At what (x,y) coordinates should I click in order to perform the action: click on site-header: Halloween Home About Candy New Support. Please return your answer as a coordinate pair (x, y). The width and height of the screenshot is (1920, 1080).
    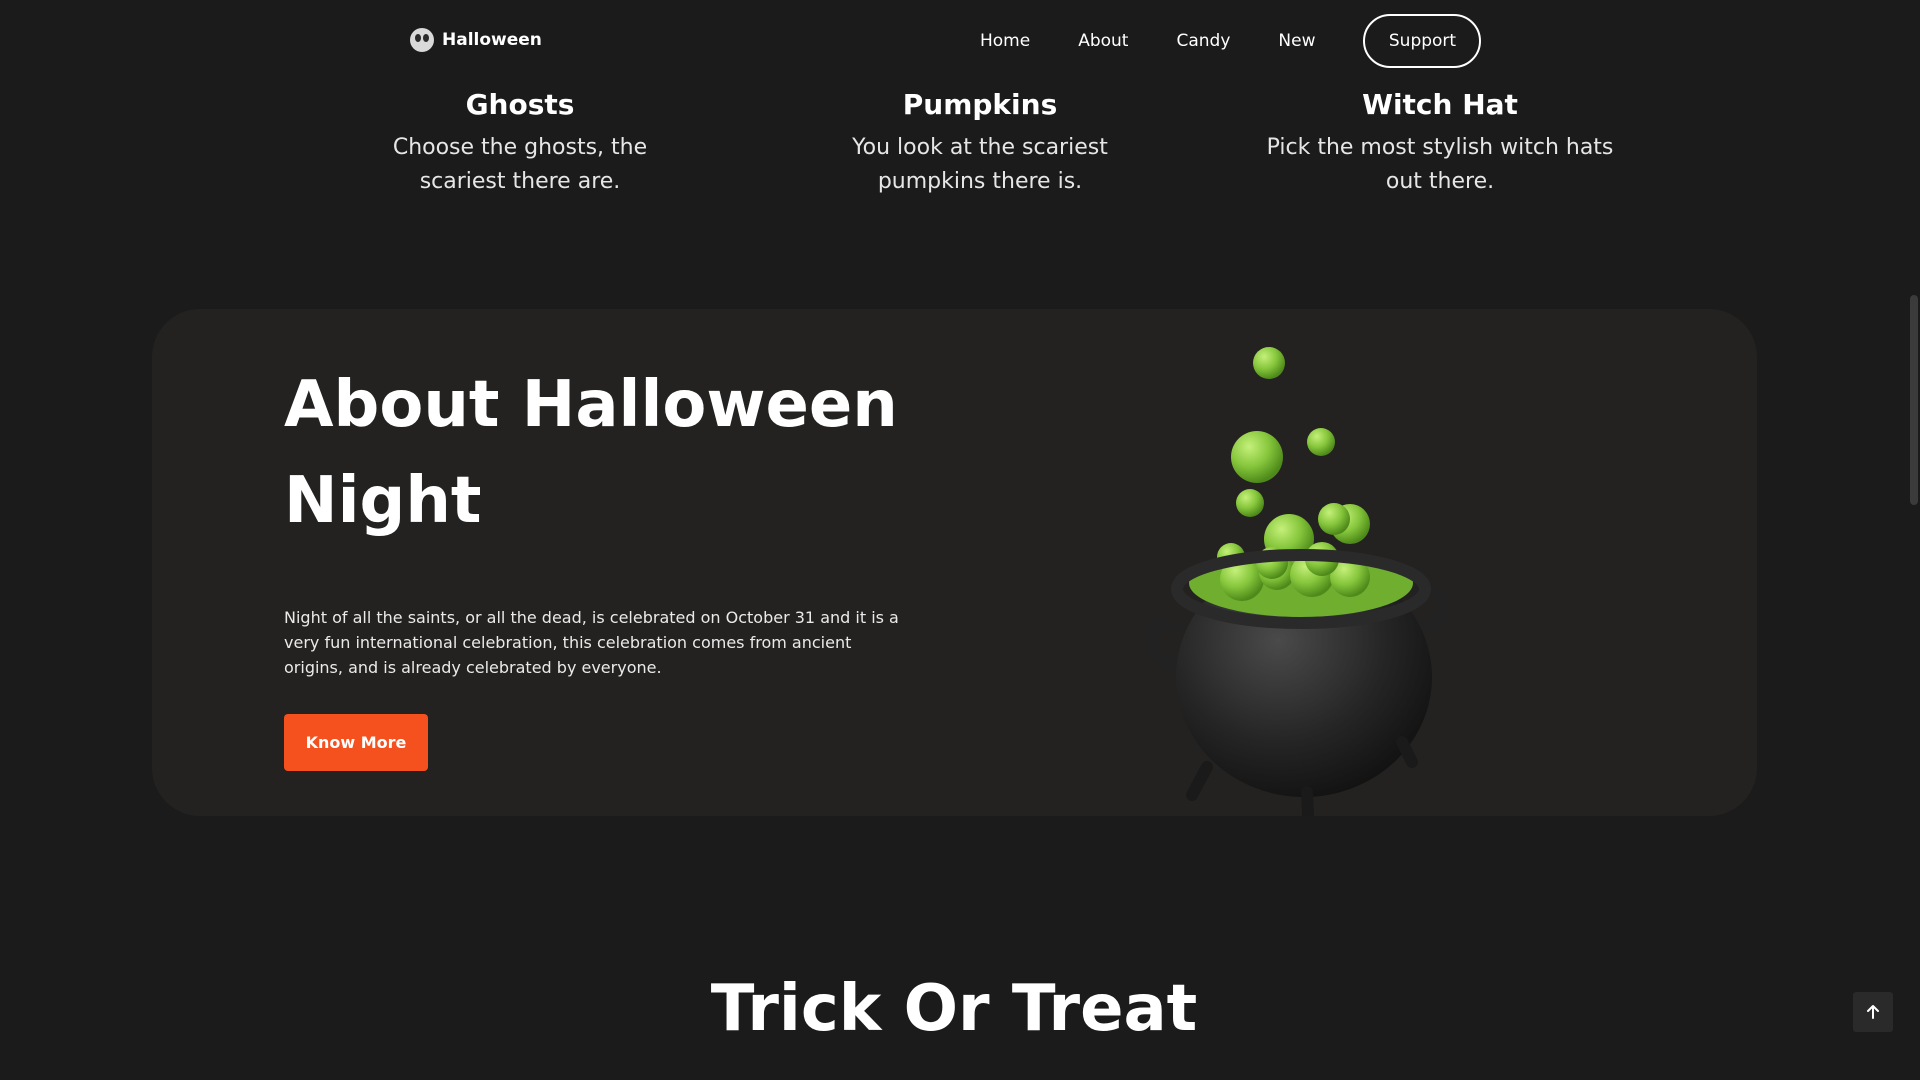
    Looking at the image, I should click on (954, 40).